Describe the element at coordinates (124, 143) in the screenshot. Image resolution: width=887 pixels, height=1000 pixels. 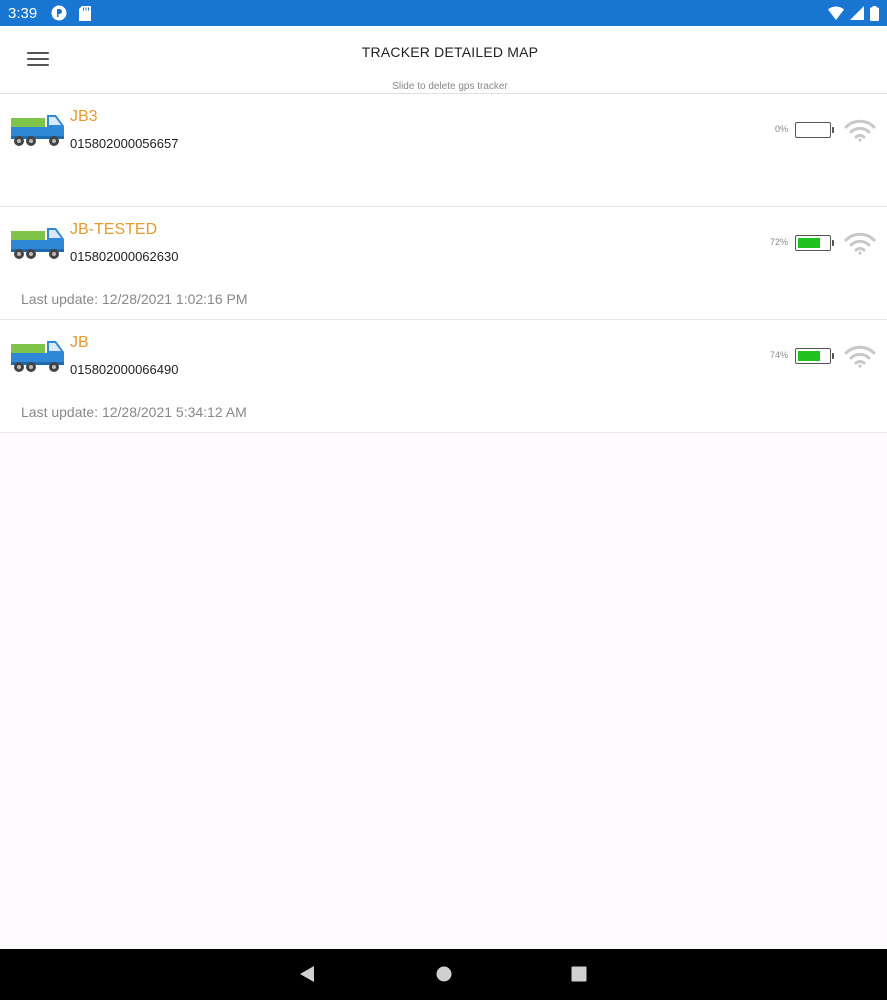
I see `tracker-id: 015802000056657` at that location.